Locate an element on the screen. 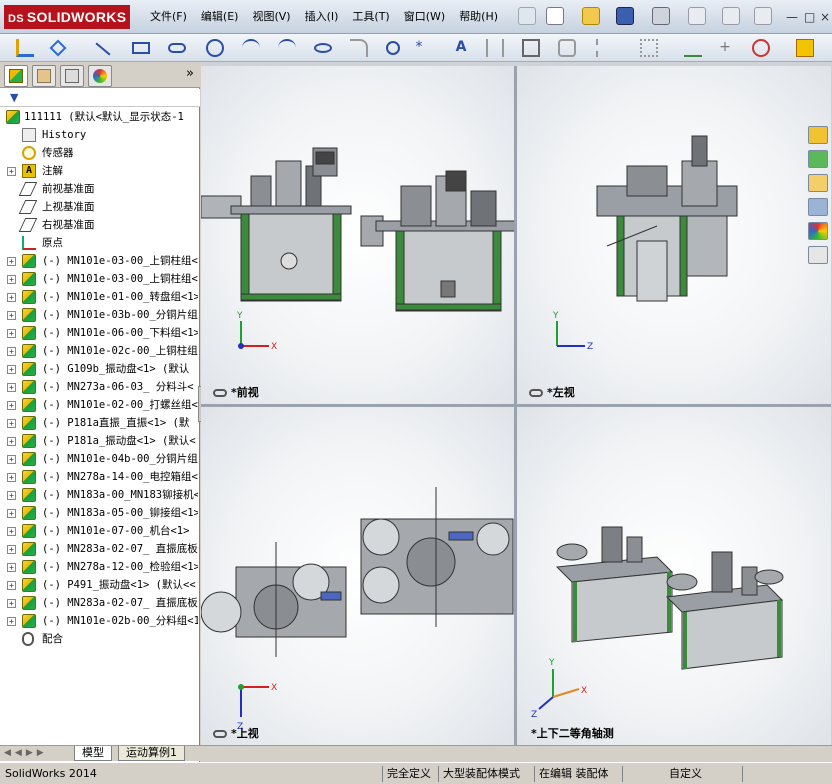 This screenshot has height=784, width=832. file-explorer-icon is located at coordinates (818, 183).